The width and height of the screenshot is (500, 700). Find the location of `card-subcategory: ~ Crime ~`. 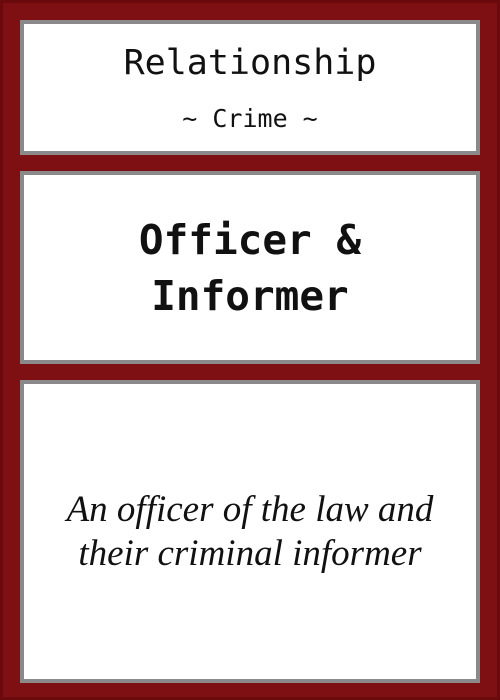

card-subcategory: ~ Crime ~ is located at coordinates (250, 118).